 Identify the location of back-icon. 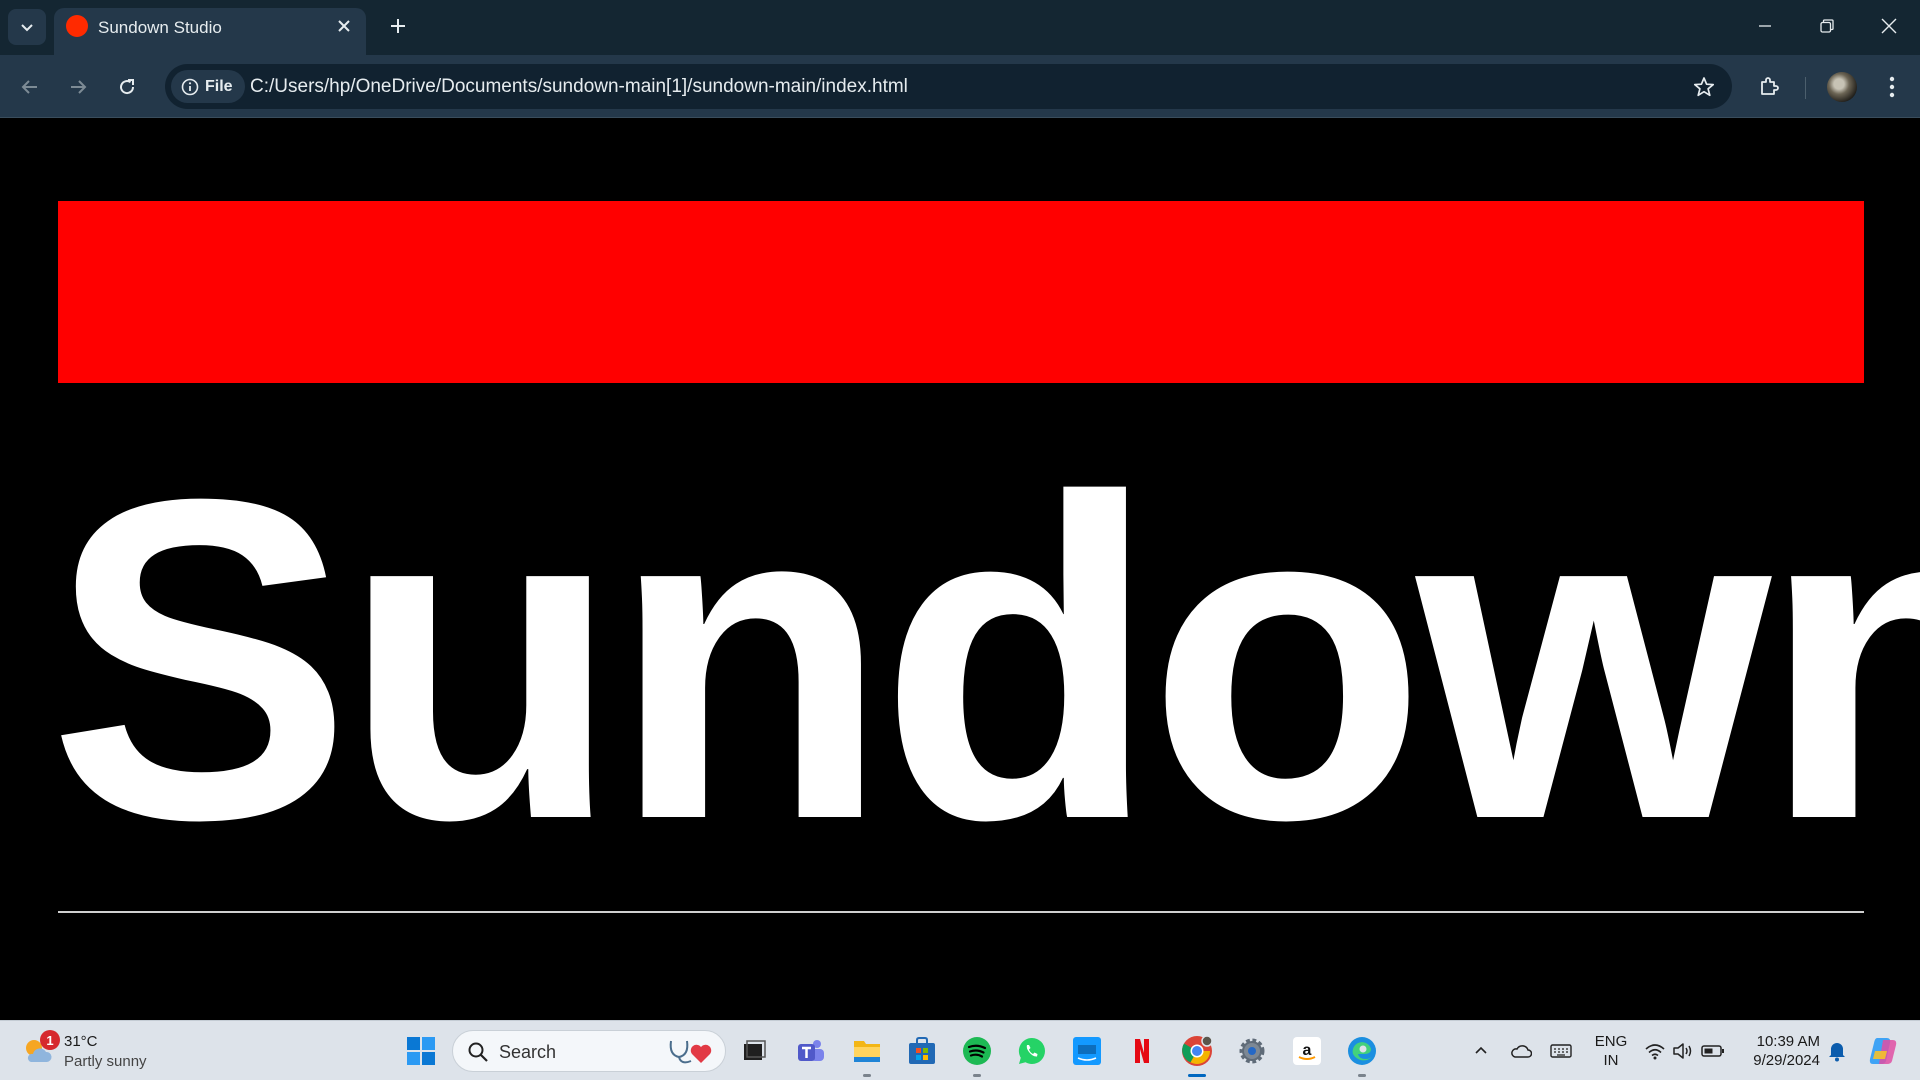
(29, 87).